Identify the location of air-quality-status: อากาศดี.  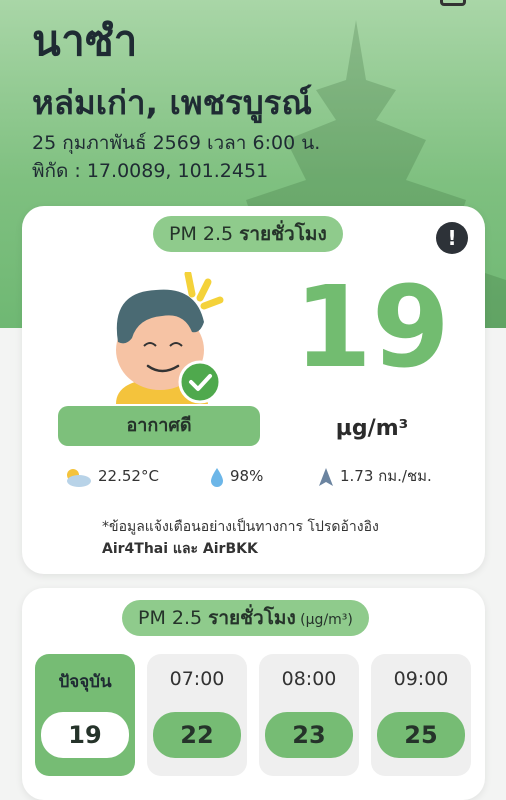
(159, 426).